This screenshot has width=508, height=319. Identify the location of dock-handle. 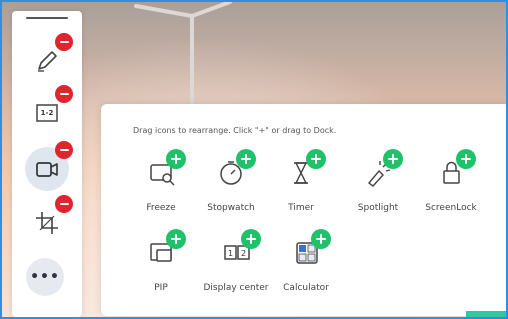
(47, 18).